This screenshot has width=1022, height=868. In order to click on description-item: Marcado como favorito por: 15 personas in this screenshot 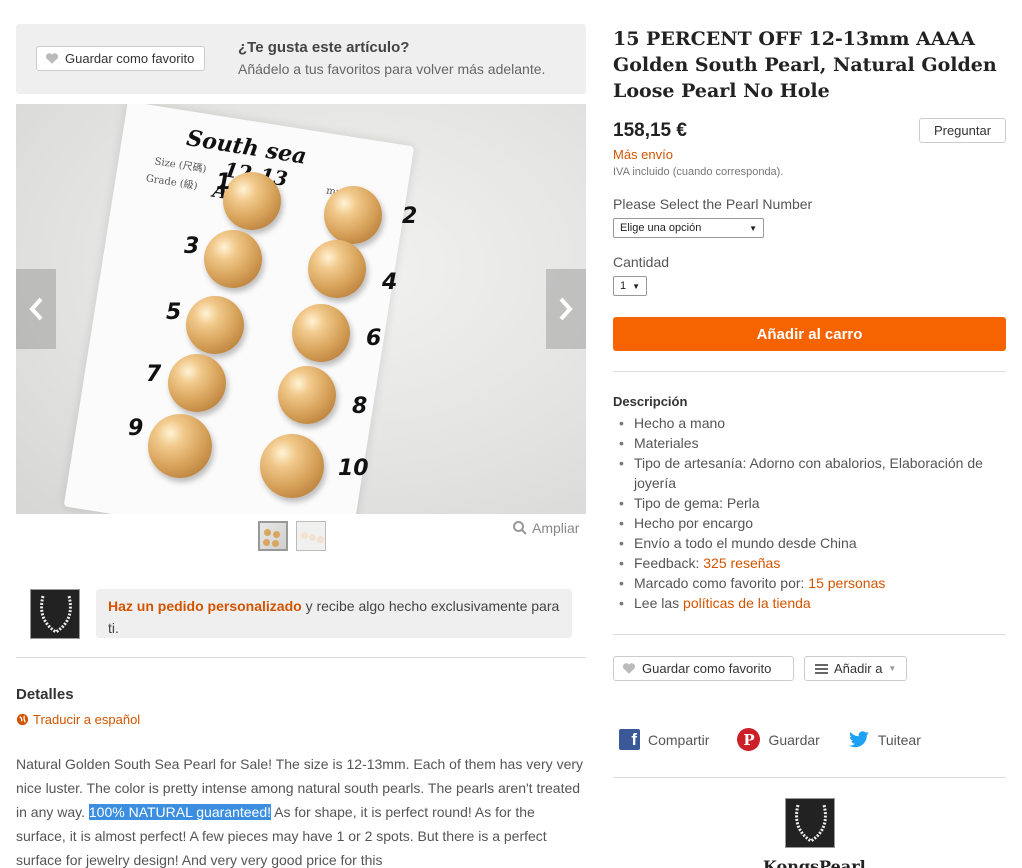, I will do `click(809, 583)`.